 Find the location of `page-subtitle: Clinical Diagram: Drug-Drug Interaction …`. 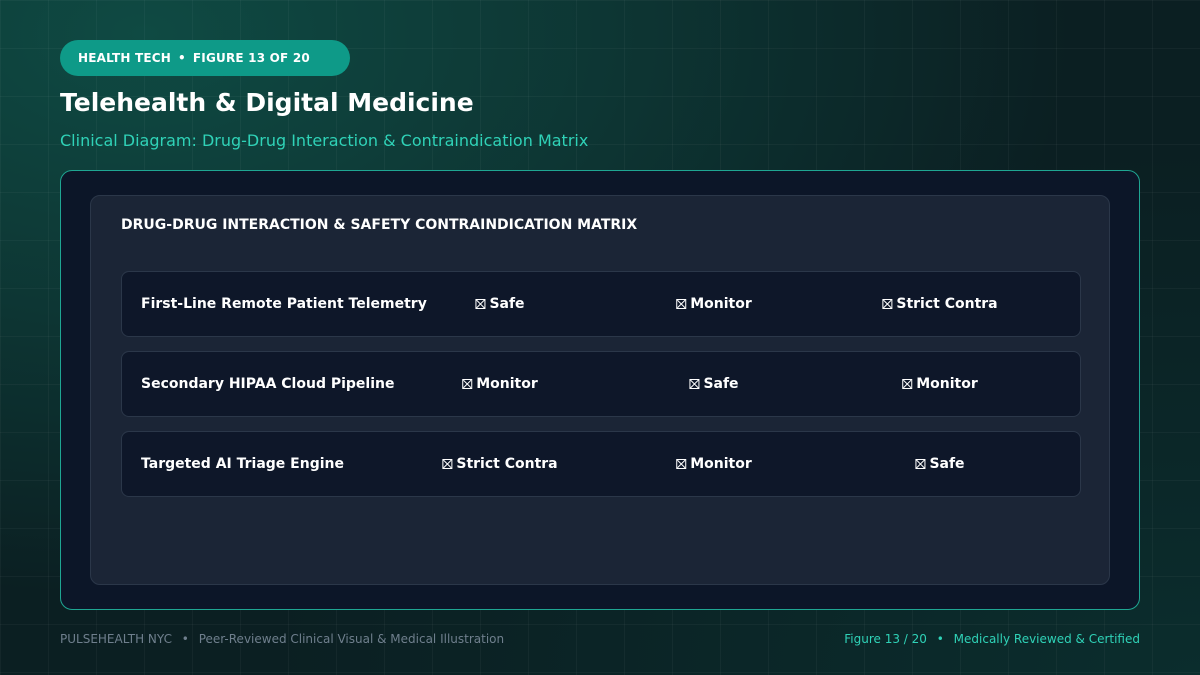

page-subtitle: Clinical Diagram: Drug-Drug Interaction … is located at coordinates (324, 140).